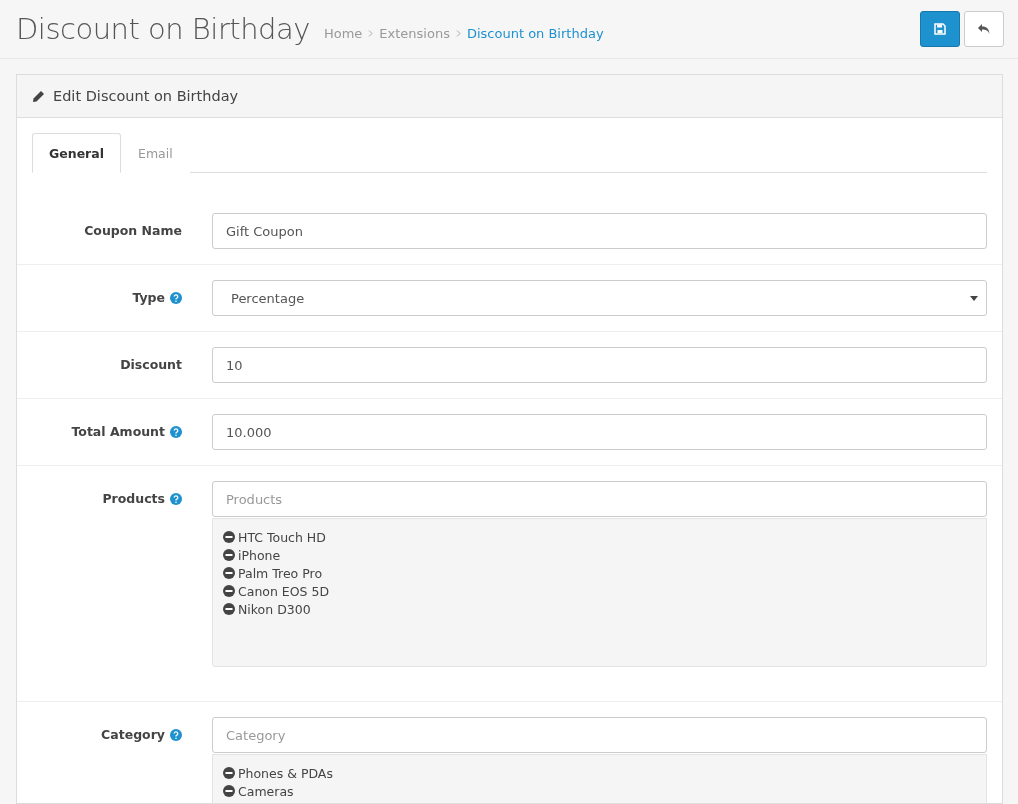 Image resolution: width=1018 pixels, height=804 pixels. Describe the element at coordinates (133, 498) in the screenshot. I see `field-label: Products` at that location.